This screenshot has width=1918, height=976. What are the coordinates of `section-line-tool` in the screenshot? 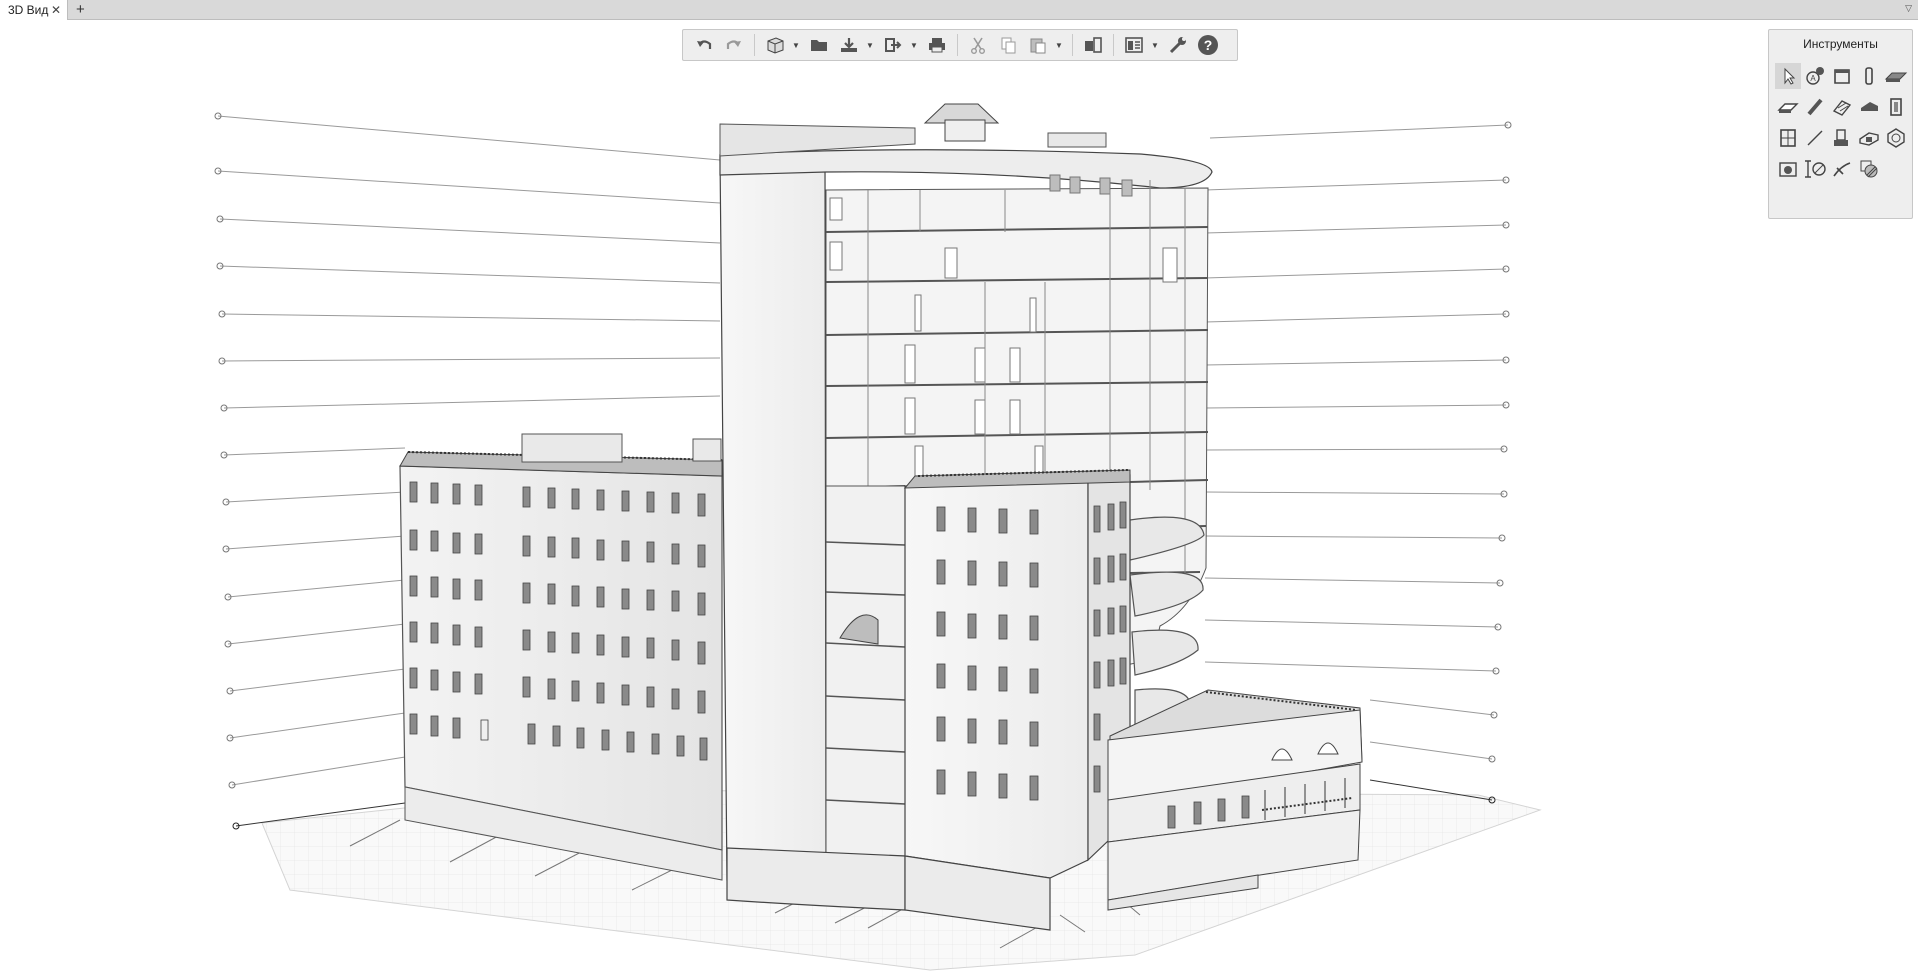 It's located at (1841, 168).